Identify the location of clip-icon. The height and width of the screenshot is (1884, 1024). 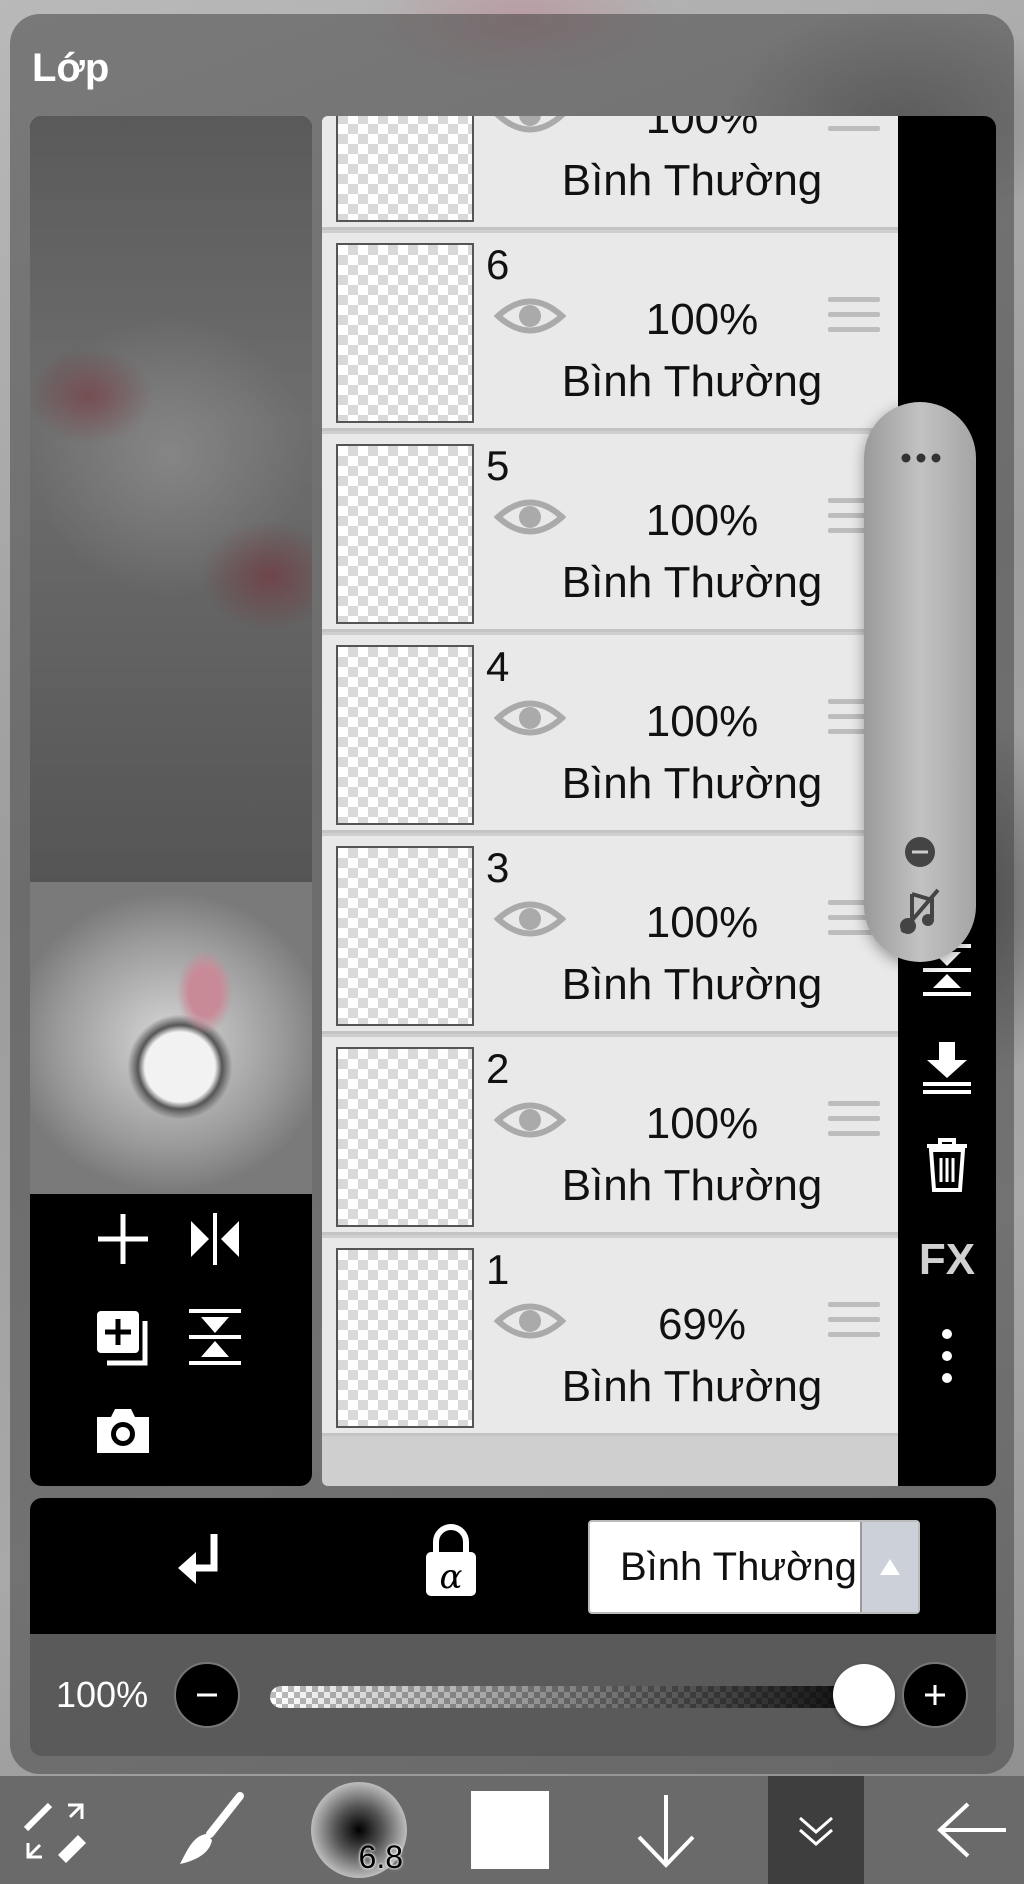
(198, 1559).